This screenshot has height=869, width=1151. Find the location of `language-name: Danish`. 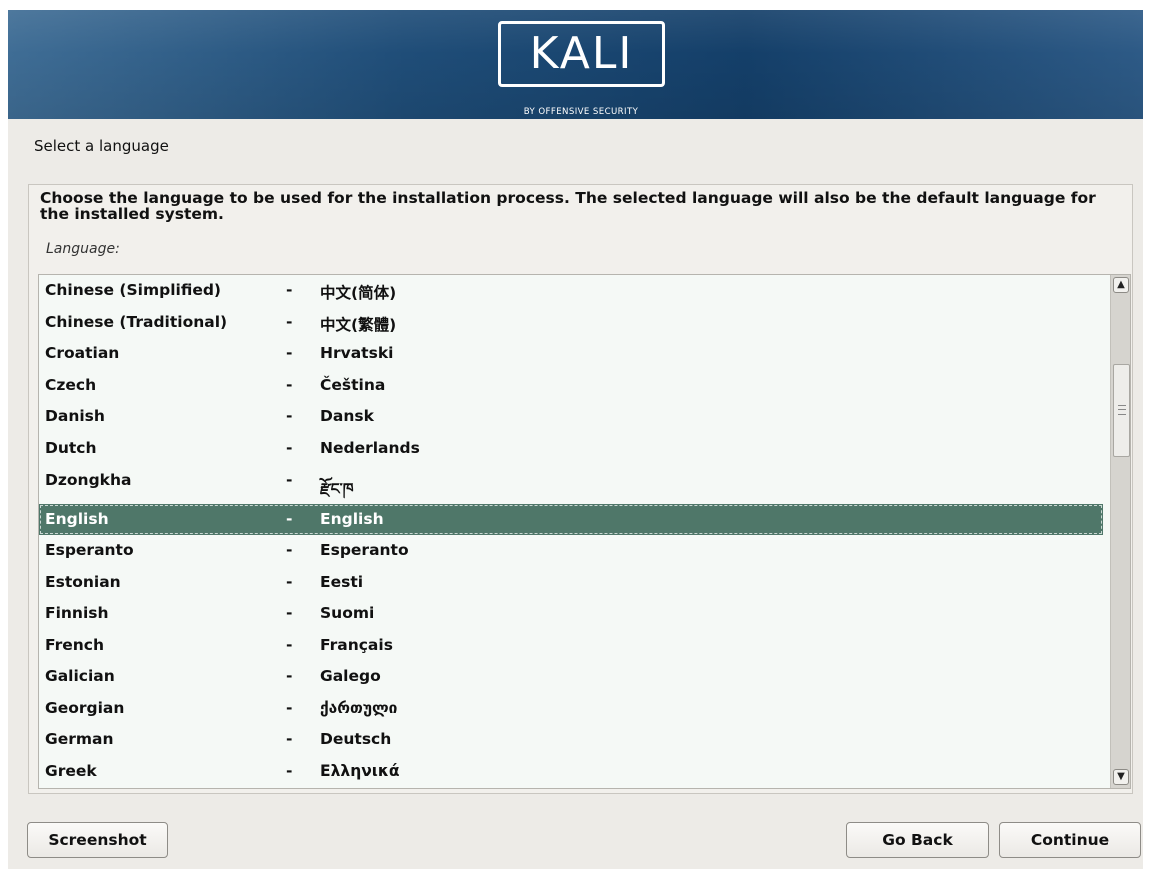

language-name: Danish is located at coordinates (75, 416).